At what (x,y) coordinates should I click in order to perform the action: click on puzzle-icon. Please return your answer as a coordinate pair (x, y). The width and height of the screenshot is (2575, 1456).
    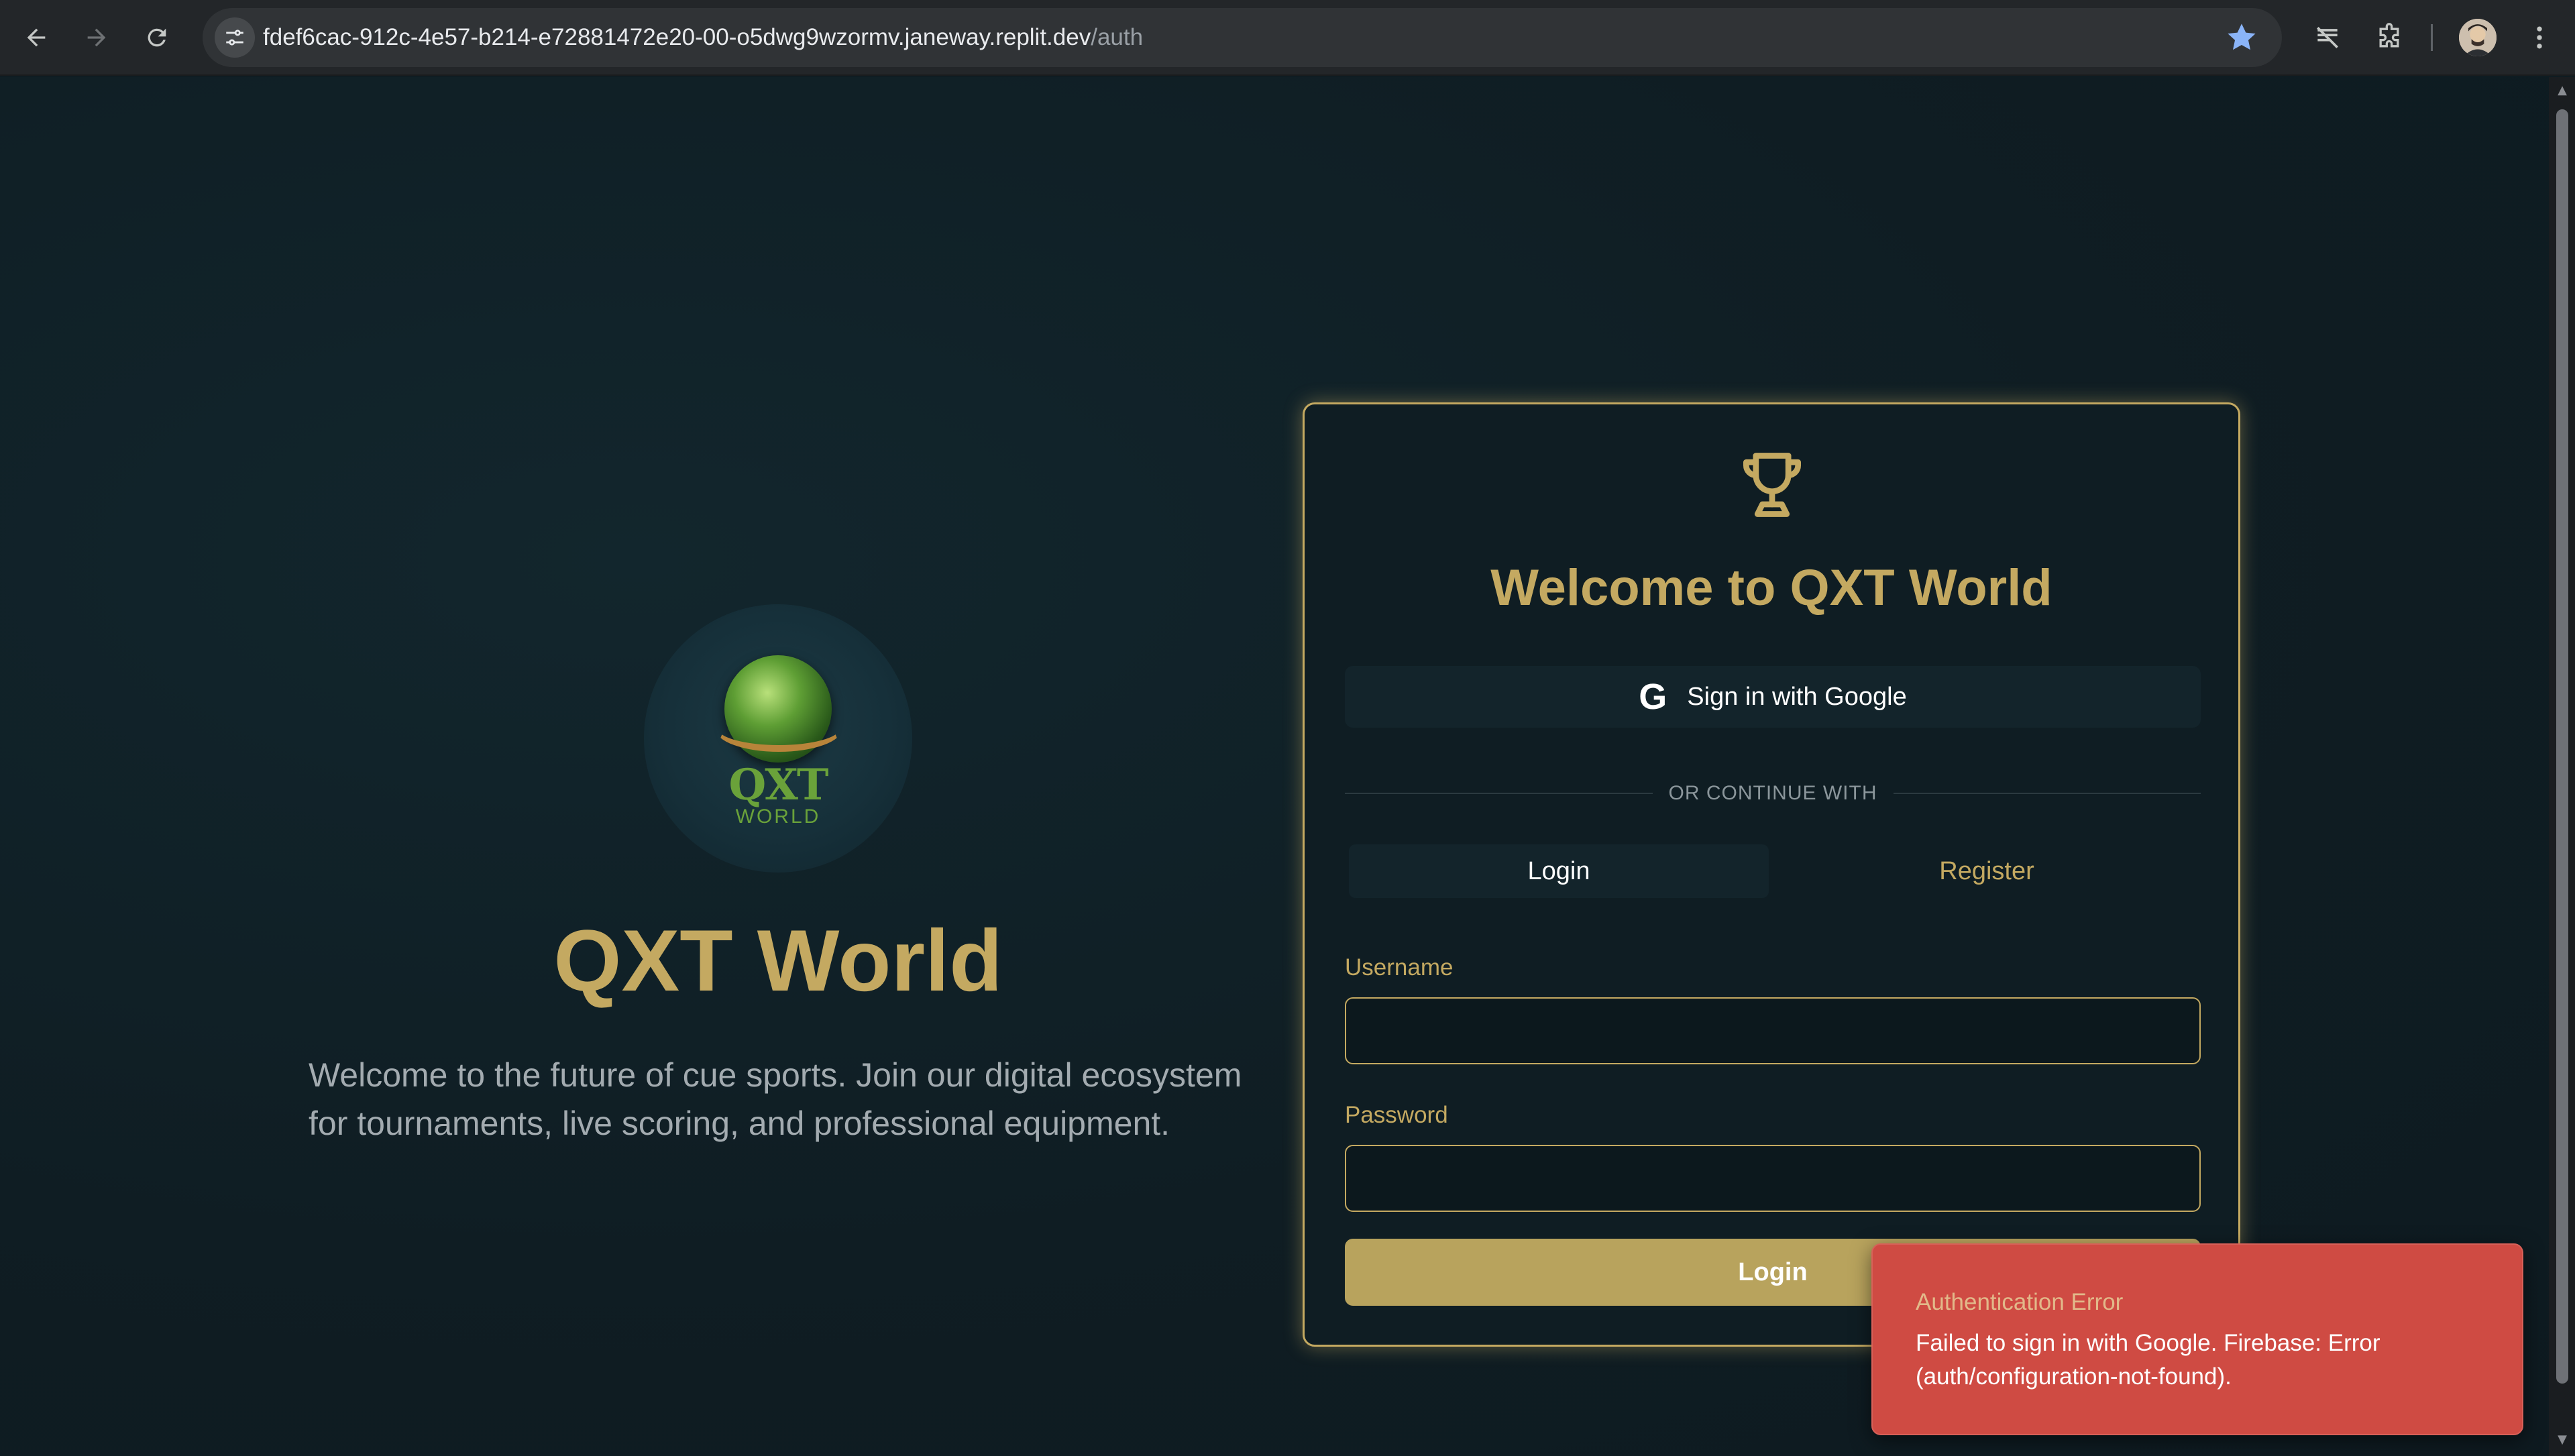
    Looking at the image, I should click on (2389, 35).